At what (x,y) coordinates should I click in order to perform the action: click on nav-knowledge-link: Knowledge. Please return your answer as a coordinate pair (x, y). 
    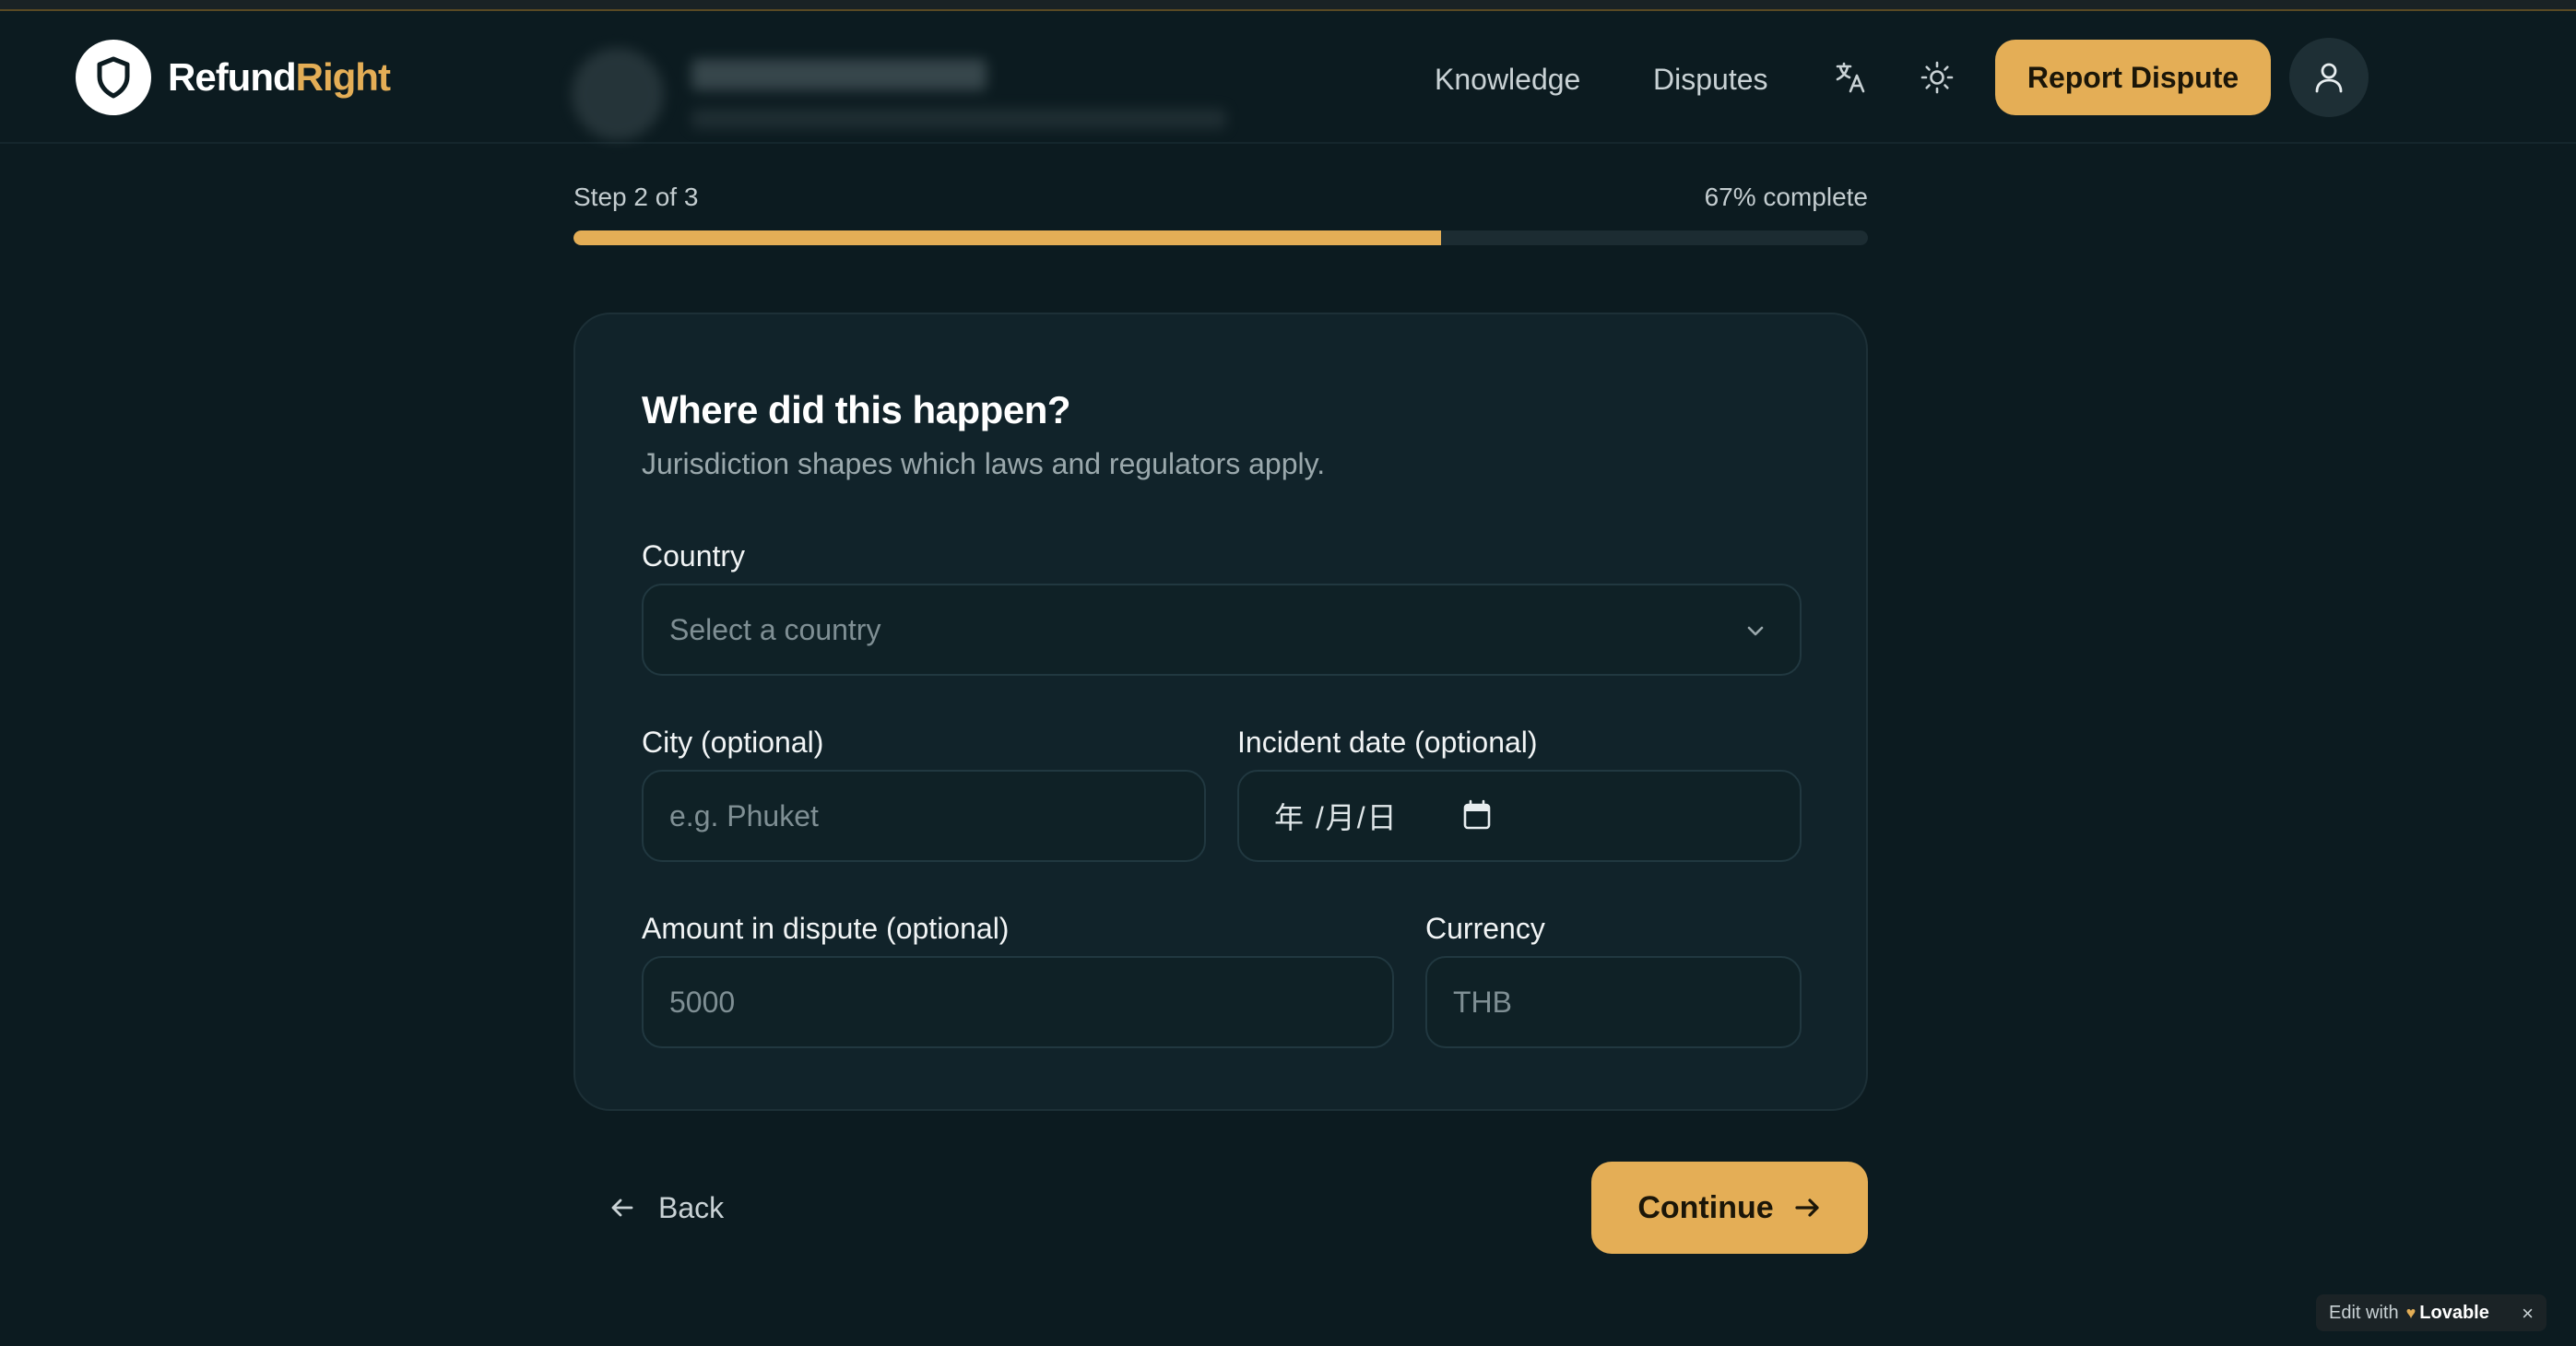
    Looking at the image, I should click on (1507, 80).